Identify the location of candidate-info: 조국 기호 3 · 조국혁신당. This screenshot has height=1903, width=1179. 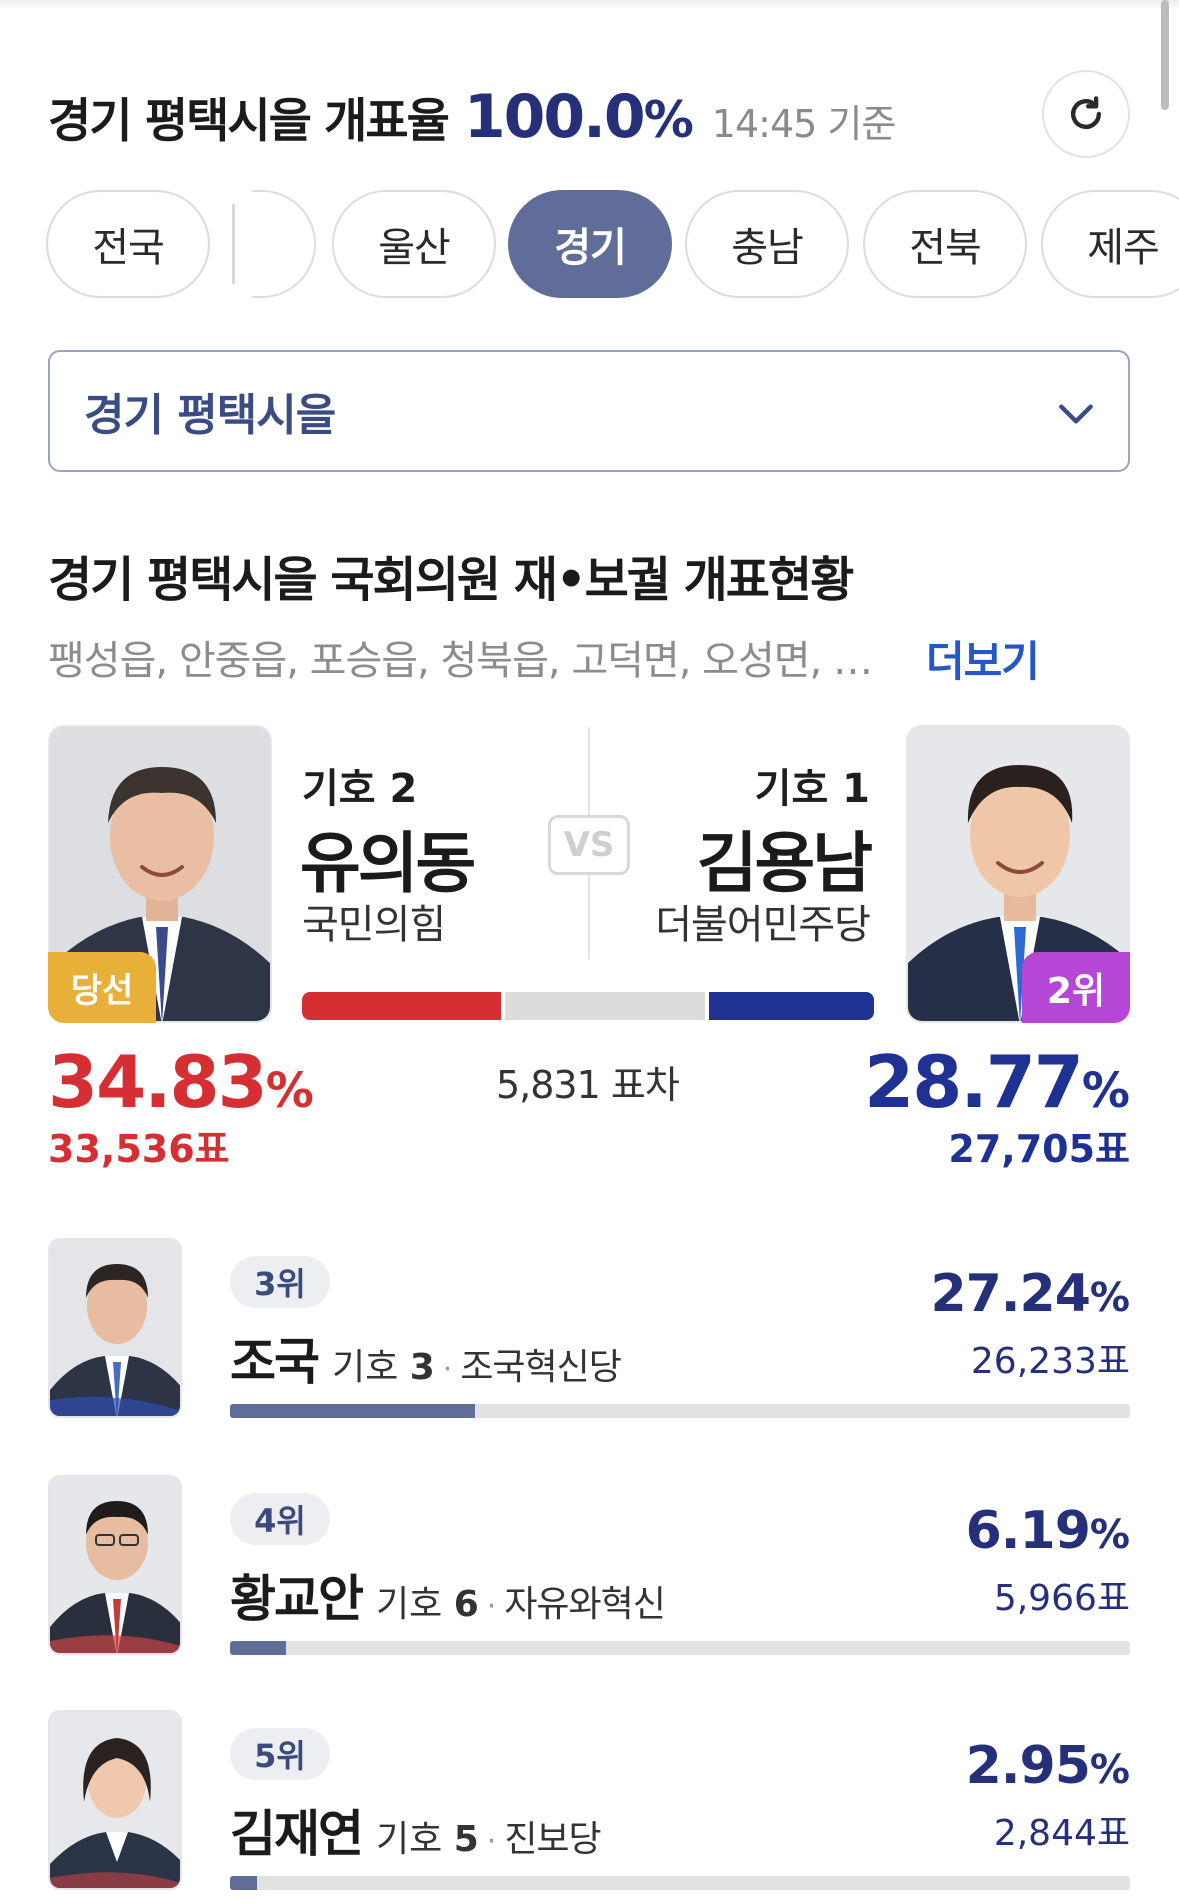
(426, 1358).